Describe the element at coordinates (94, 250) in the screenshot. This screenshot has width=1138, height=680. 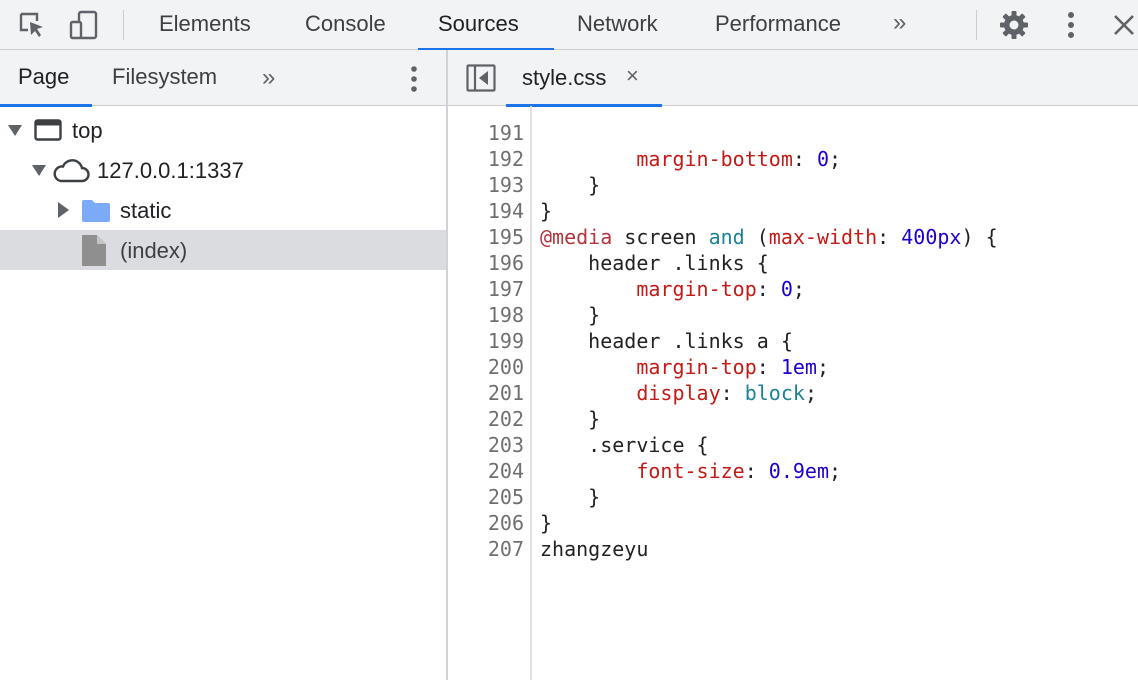
I see `document-file-icon` at that location.